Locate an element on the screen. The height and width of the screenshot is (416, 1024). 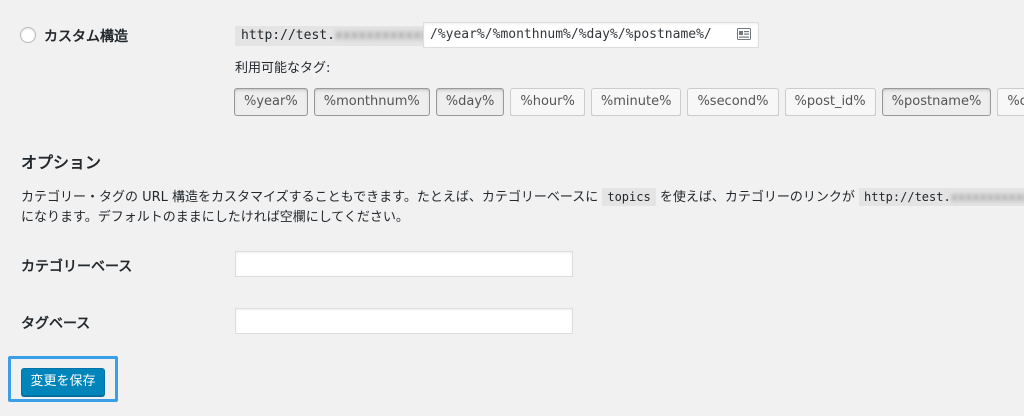
options-desc-text2: を使えば、カテゴリーのリンクが is located at coordinates (757, 197).